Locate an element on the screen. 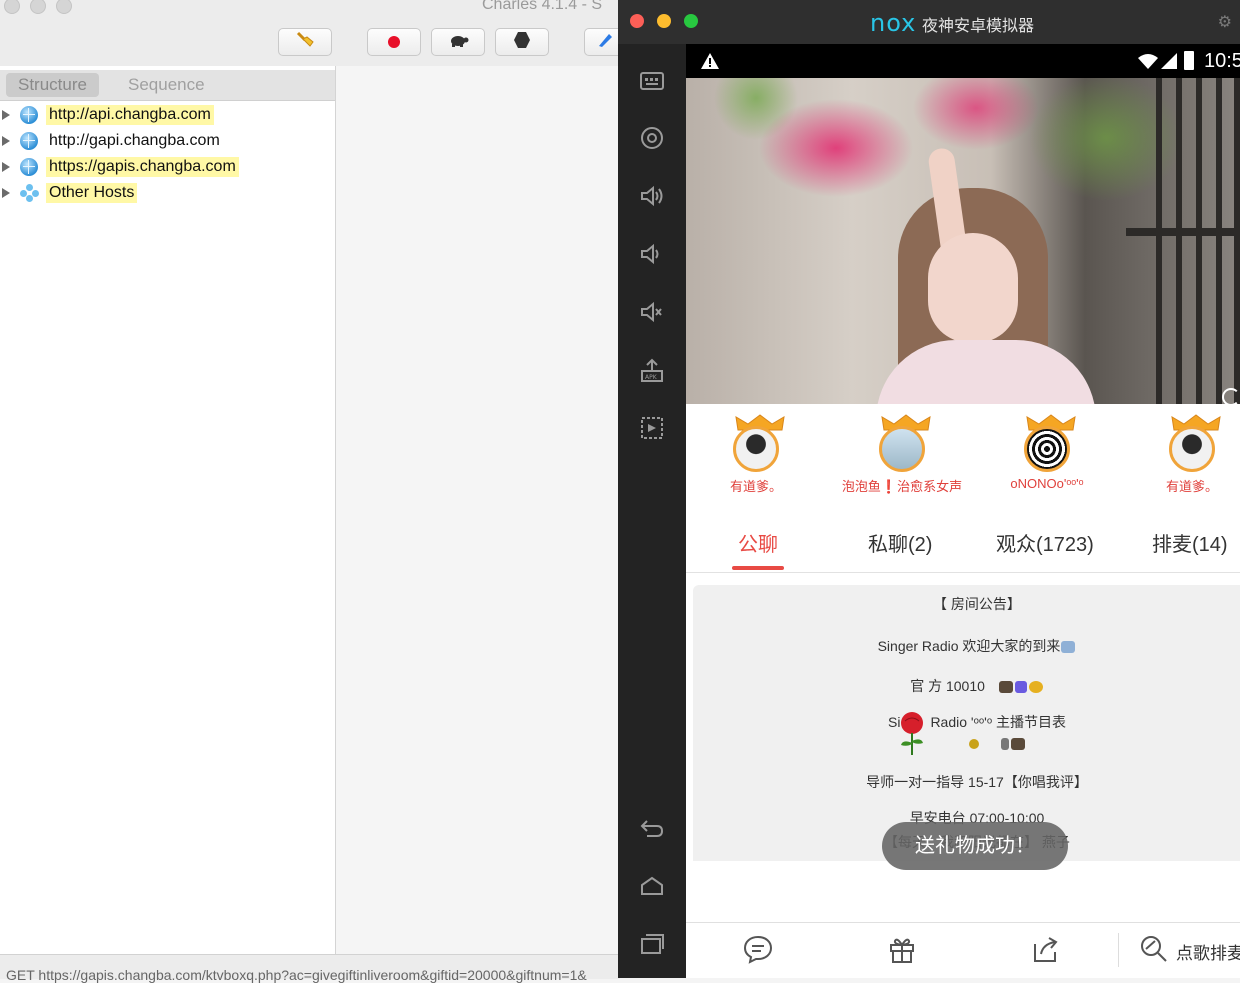 Image resolution: width=1240 pixels, height=983 pixels. like-icon is located at coordinates (1231, 396).